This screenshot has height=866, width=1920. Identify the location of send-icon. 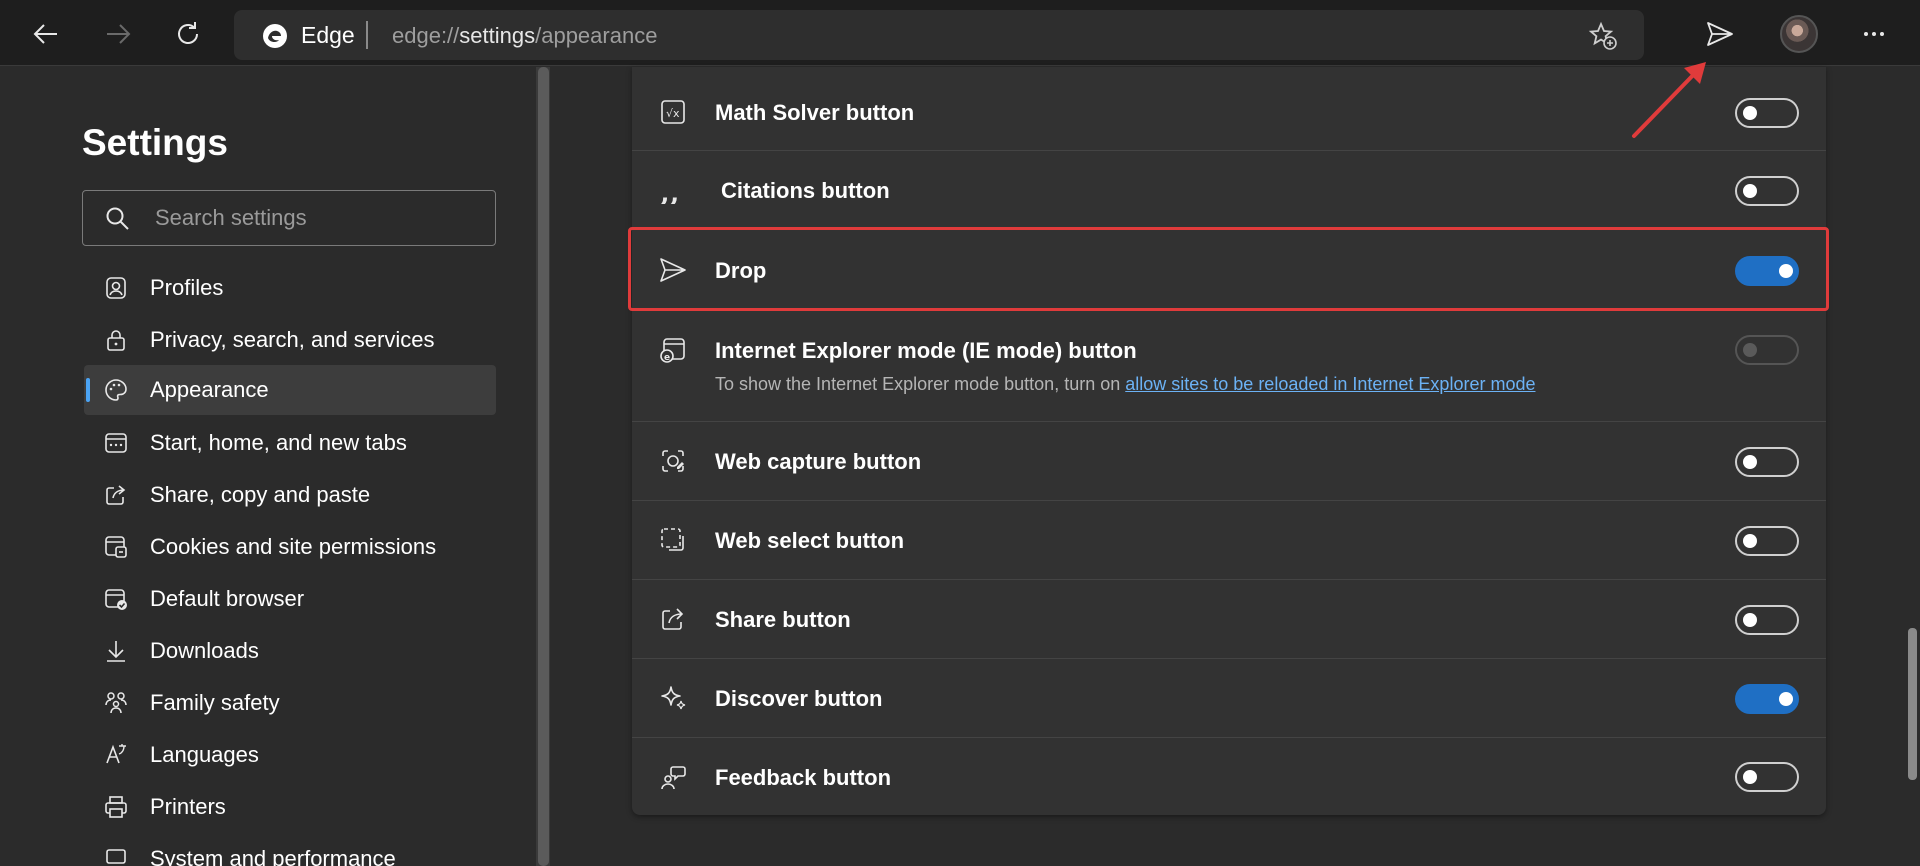
(1720, 34).